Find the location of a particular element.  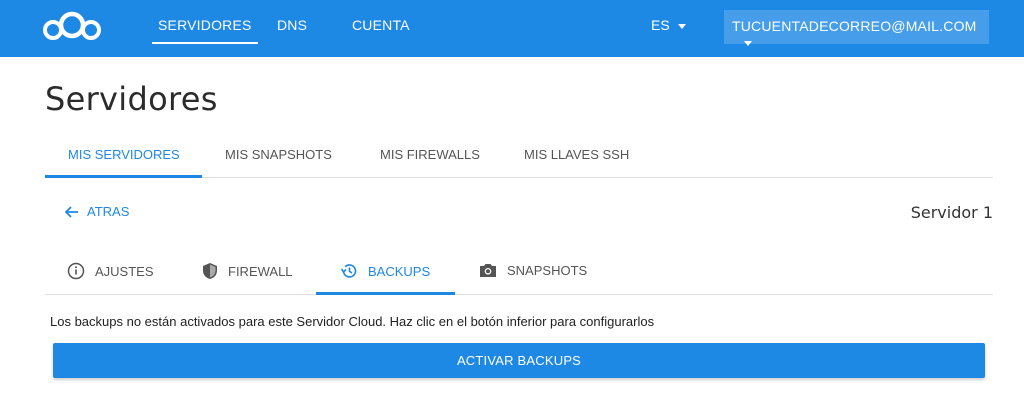

language-label: ES is located at coordinates (660, 25).